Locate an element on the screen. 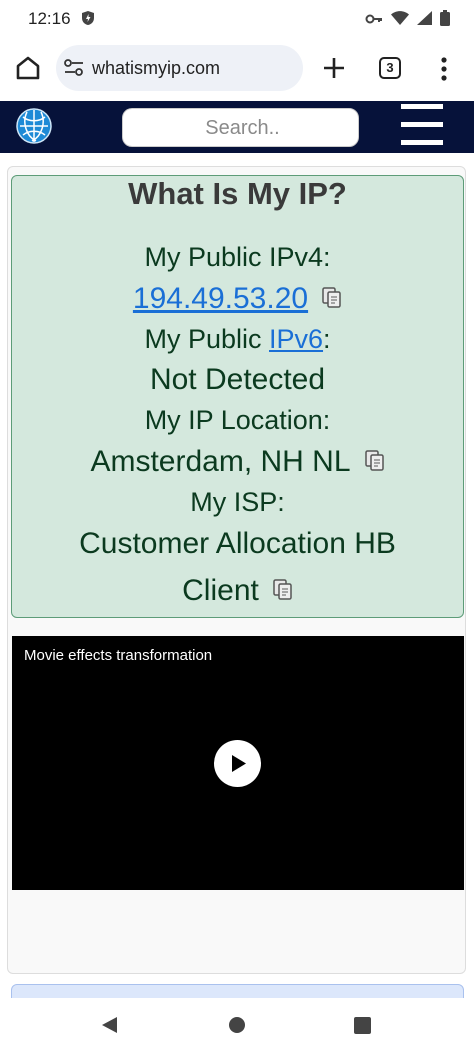 This screenshot has width=474, height=1053. vpn-key-icon is located at coordinates (374, 21).